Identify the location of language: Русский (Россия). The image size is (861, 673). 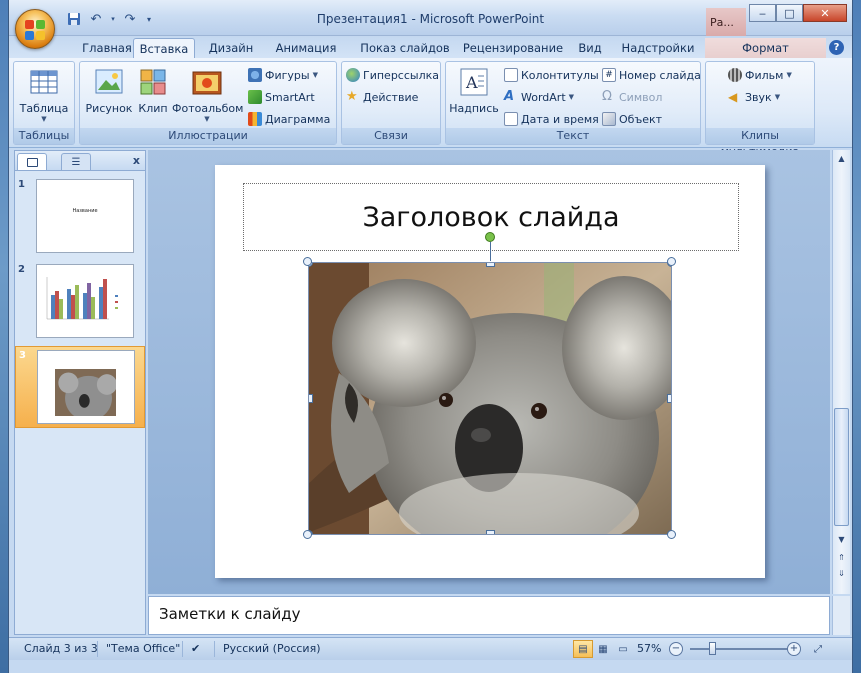
(272, 648).